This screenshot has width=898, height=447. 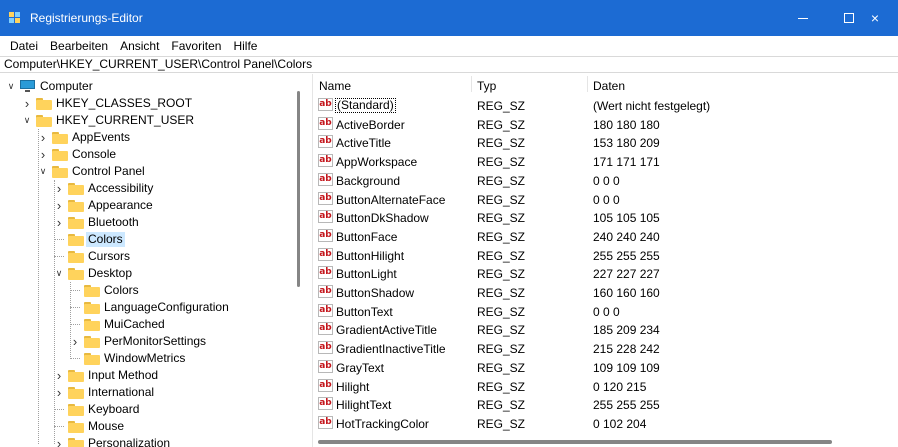 I want to click on list-row: ab HilightText REG_SZ 255 255 255, so click(x=605, y=404).